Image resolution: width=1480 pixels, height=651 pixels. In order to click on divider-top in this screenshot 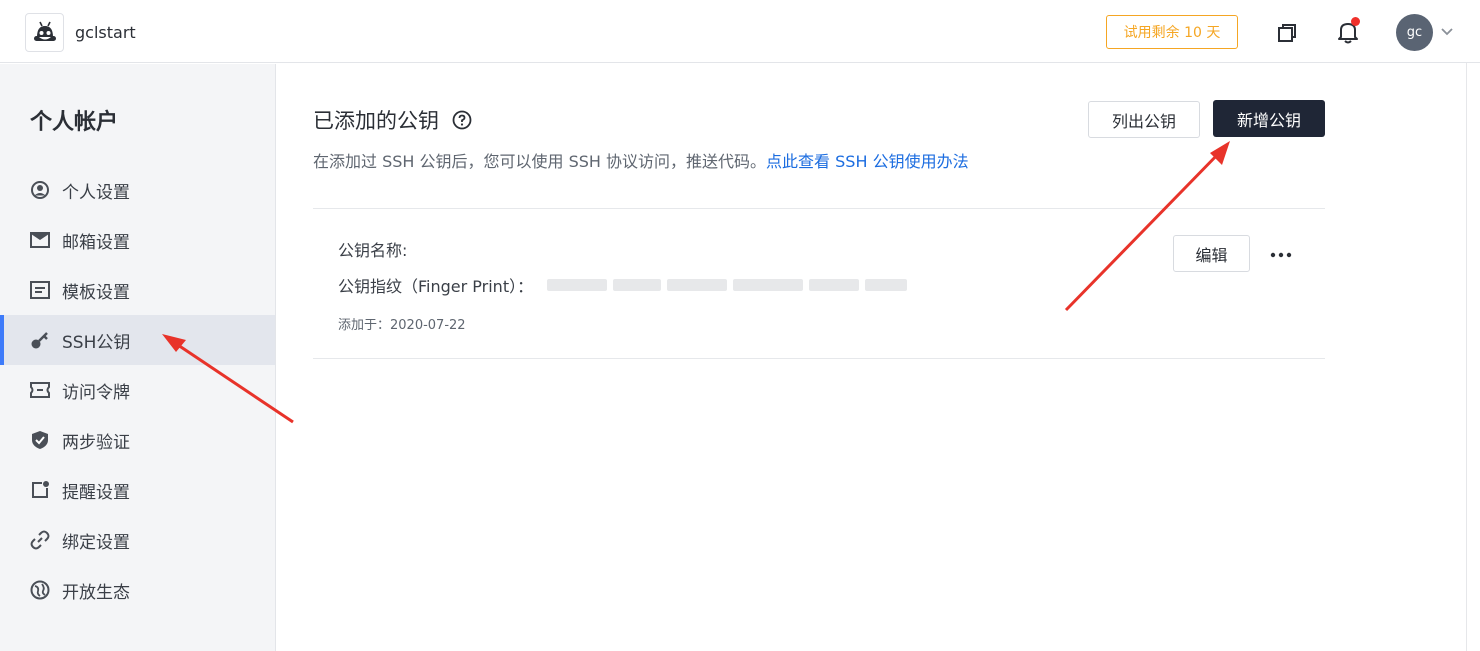, I will do `click(819, 208)`.